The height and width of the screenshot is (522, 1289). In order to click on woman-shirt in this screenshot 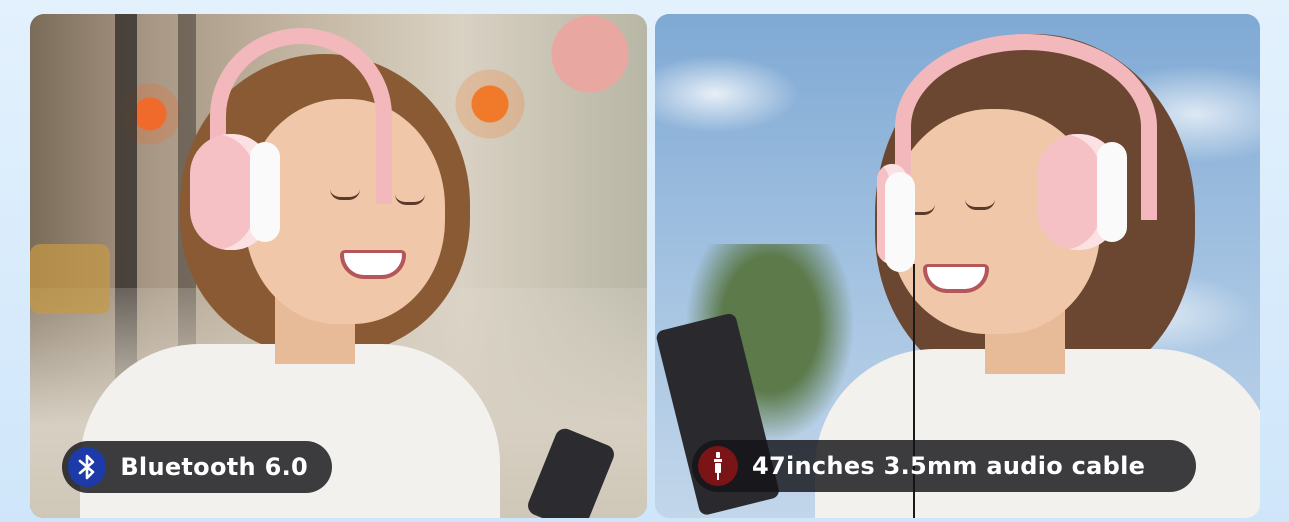, I will do `click(1037, 433)`.